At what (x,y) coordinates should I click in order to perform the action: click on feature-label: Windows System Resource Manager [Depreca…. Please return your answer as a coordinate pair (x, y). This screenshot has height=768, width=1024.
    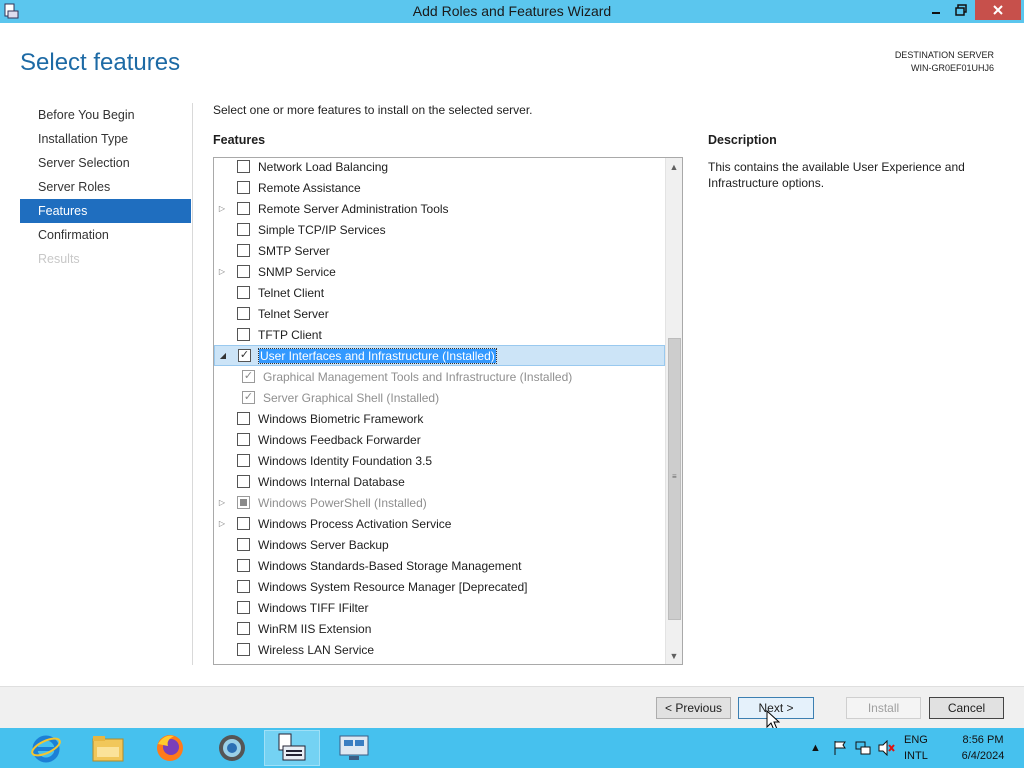
    Looking at the image, I should click on (393, 586).